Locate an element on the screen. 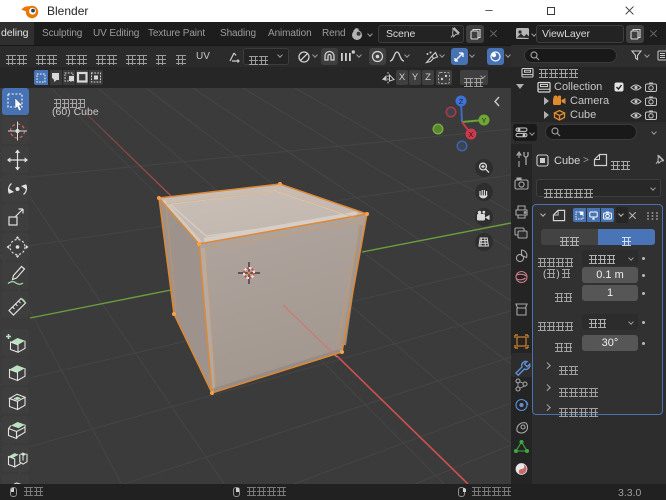  svg-text: Z is located at coordinates (461, 102).